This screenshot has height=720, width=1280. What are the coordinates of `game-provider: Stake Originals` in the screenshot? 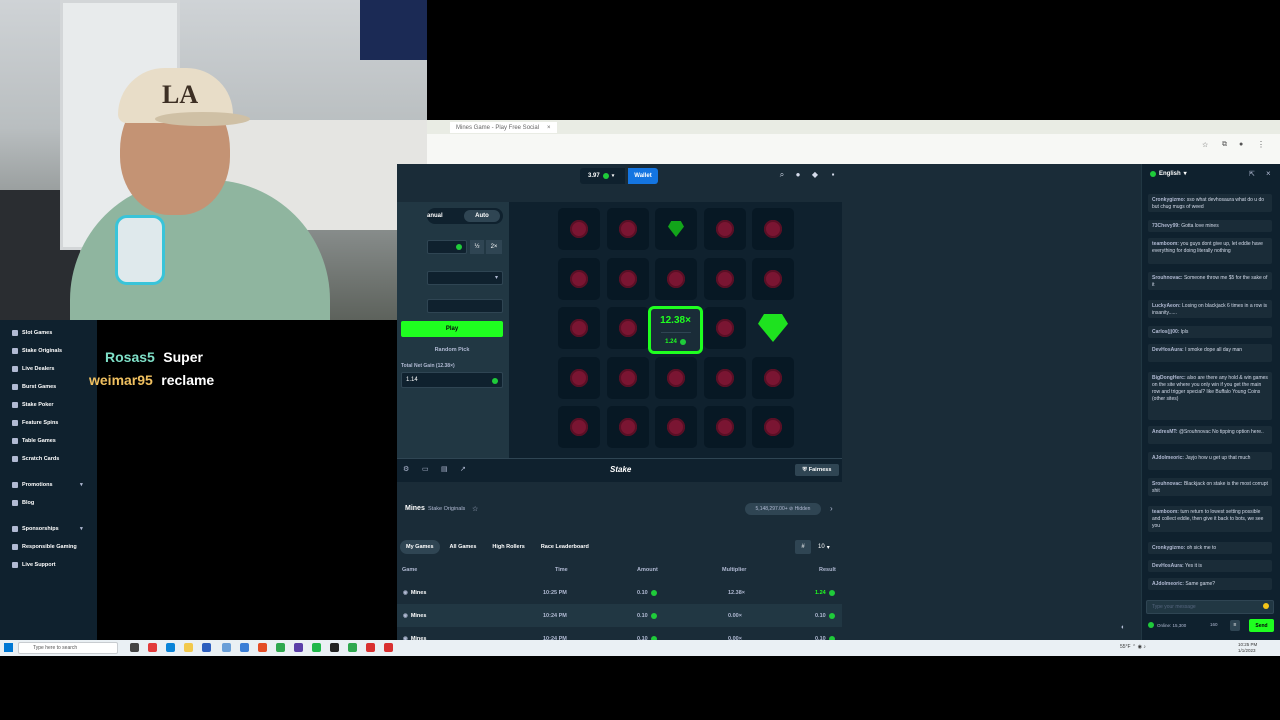 It's located at (446, 509).